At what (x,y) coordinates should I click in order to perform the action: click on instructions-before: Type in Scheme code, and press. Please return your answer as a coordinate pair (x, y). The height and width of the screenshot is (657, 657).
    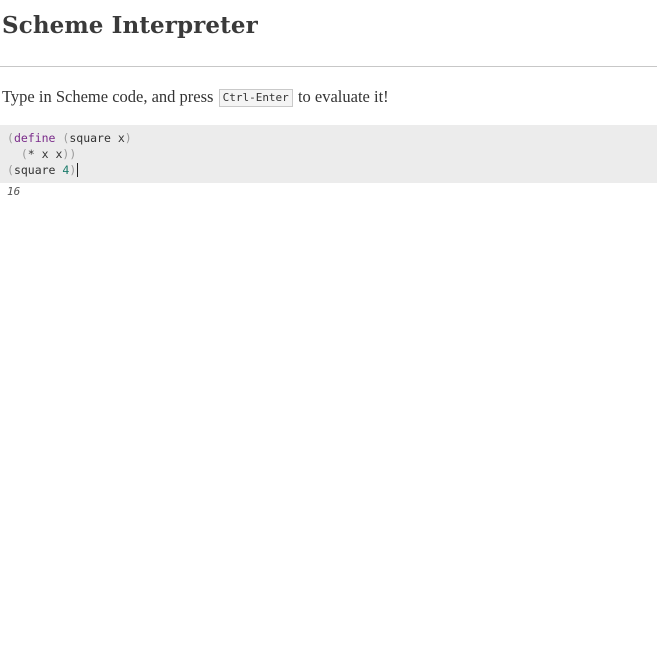
    Looking at the image, I should click on (110, 96).